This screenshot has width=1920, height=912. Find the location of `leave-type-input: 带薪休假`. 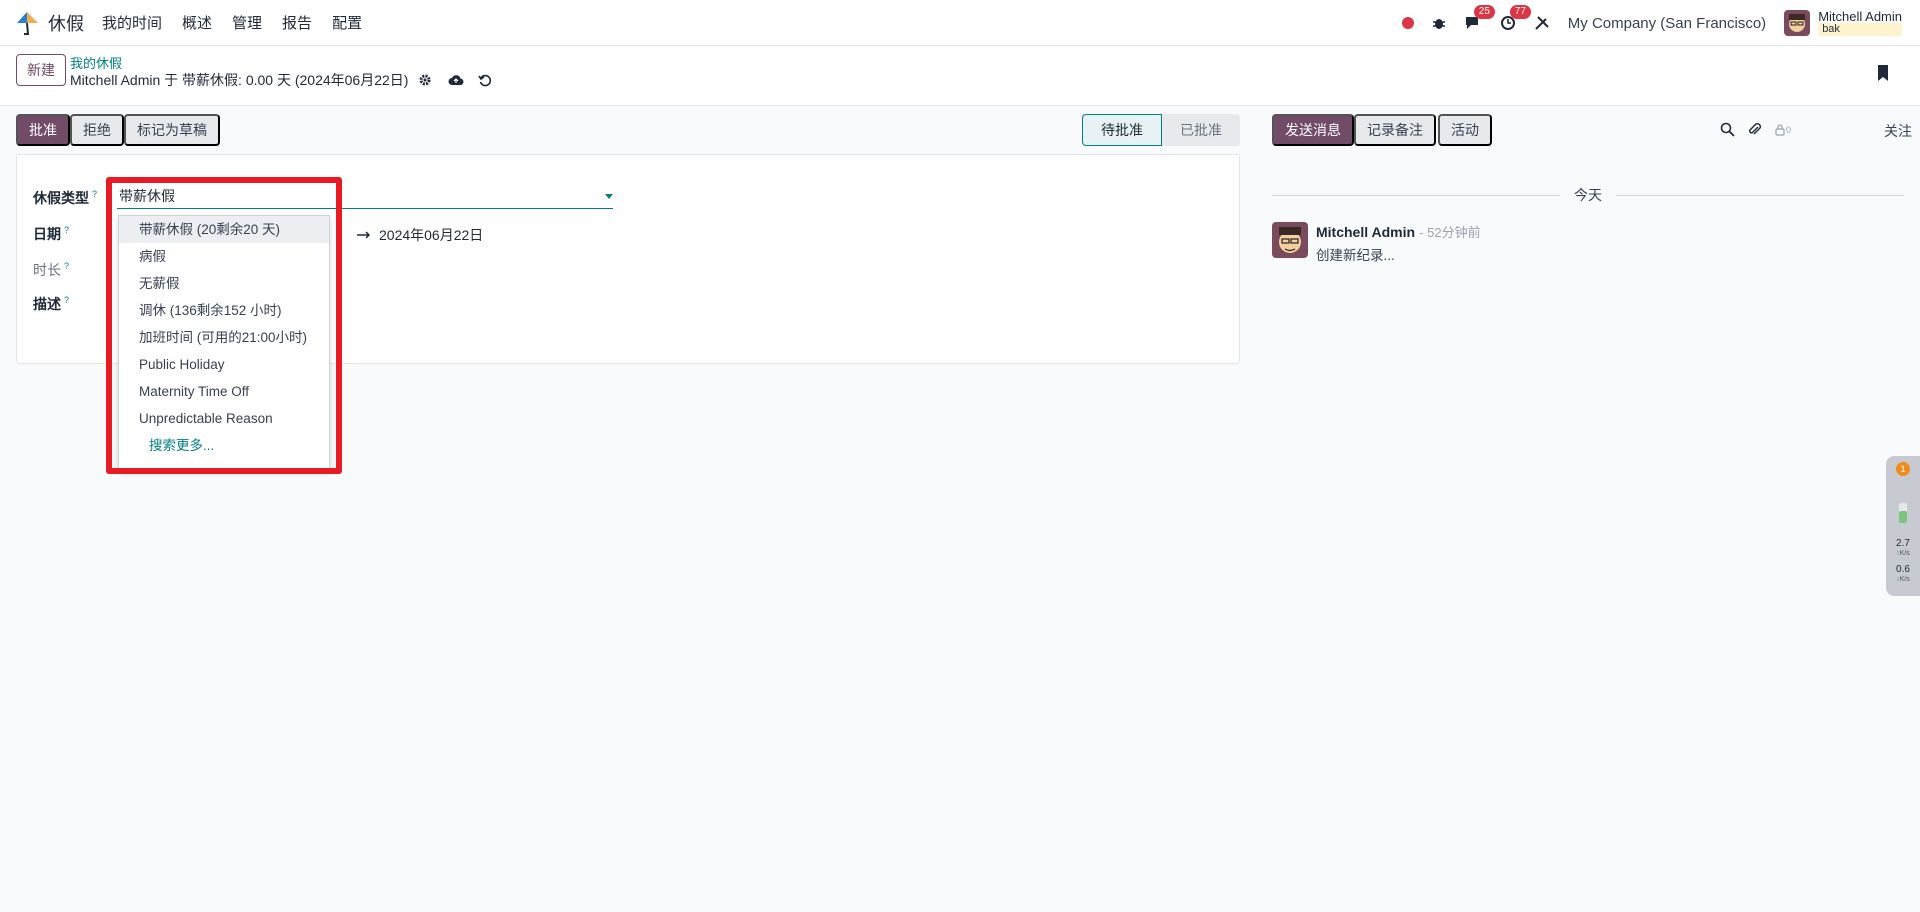

leave-type-input: 带薪休假 is located at coordinates (365, 197).